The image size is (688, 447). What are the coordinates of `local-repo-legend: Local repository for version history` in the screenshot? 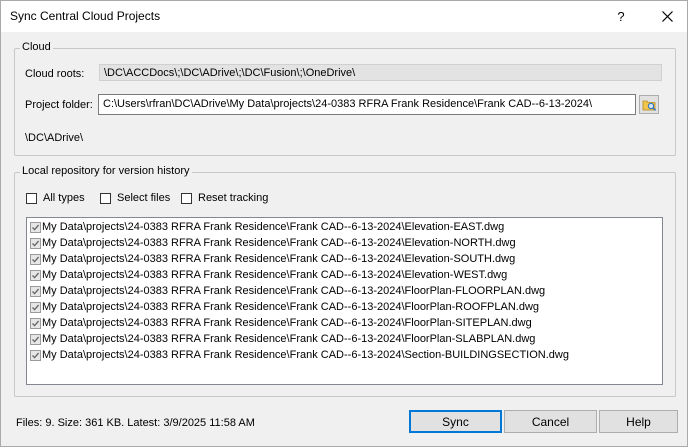 It's located at (106, 171).